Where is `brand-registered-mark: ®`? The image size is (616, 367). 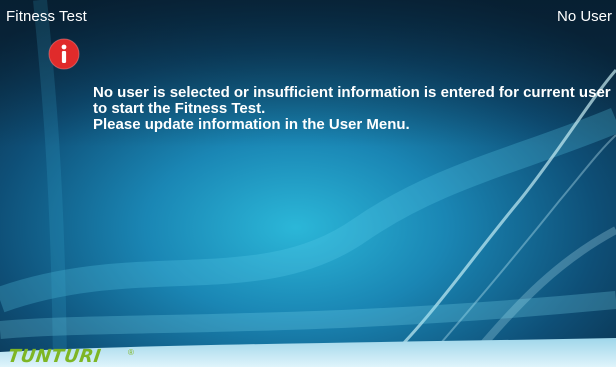
brand-registered-mark: ® is located at coordinates (131, 352).